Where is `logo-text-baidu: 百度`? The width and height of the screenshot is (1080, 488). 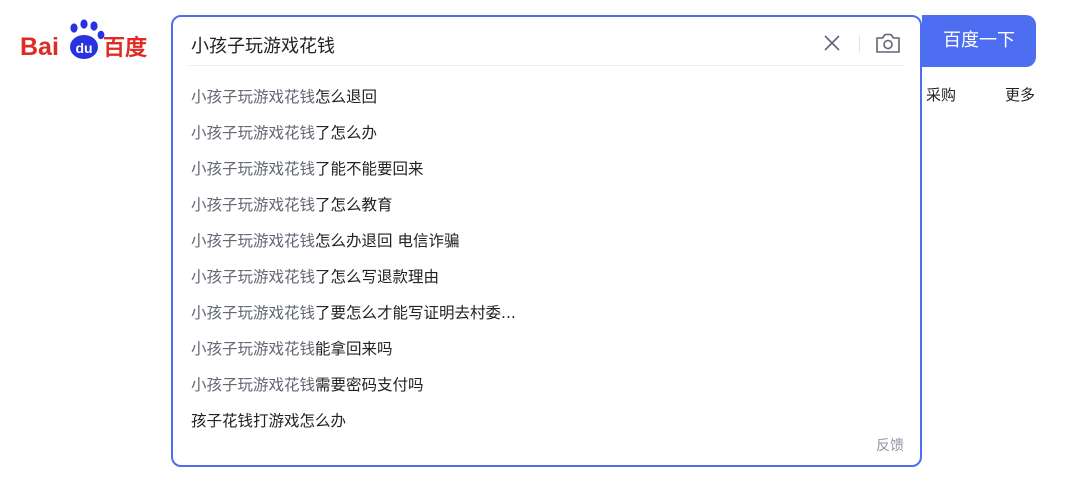 logo-text-baidu: 百度 is located at coordinates (125, 48).